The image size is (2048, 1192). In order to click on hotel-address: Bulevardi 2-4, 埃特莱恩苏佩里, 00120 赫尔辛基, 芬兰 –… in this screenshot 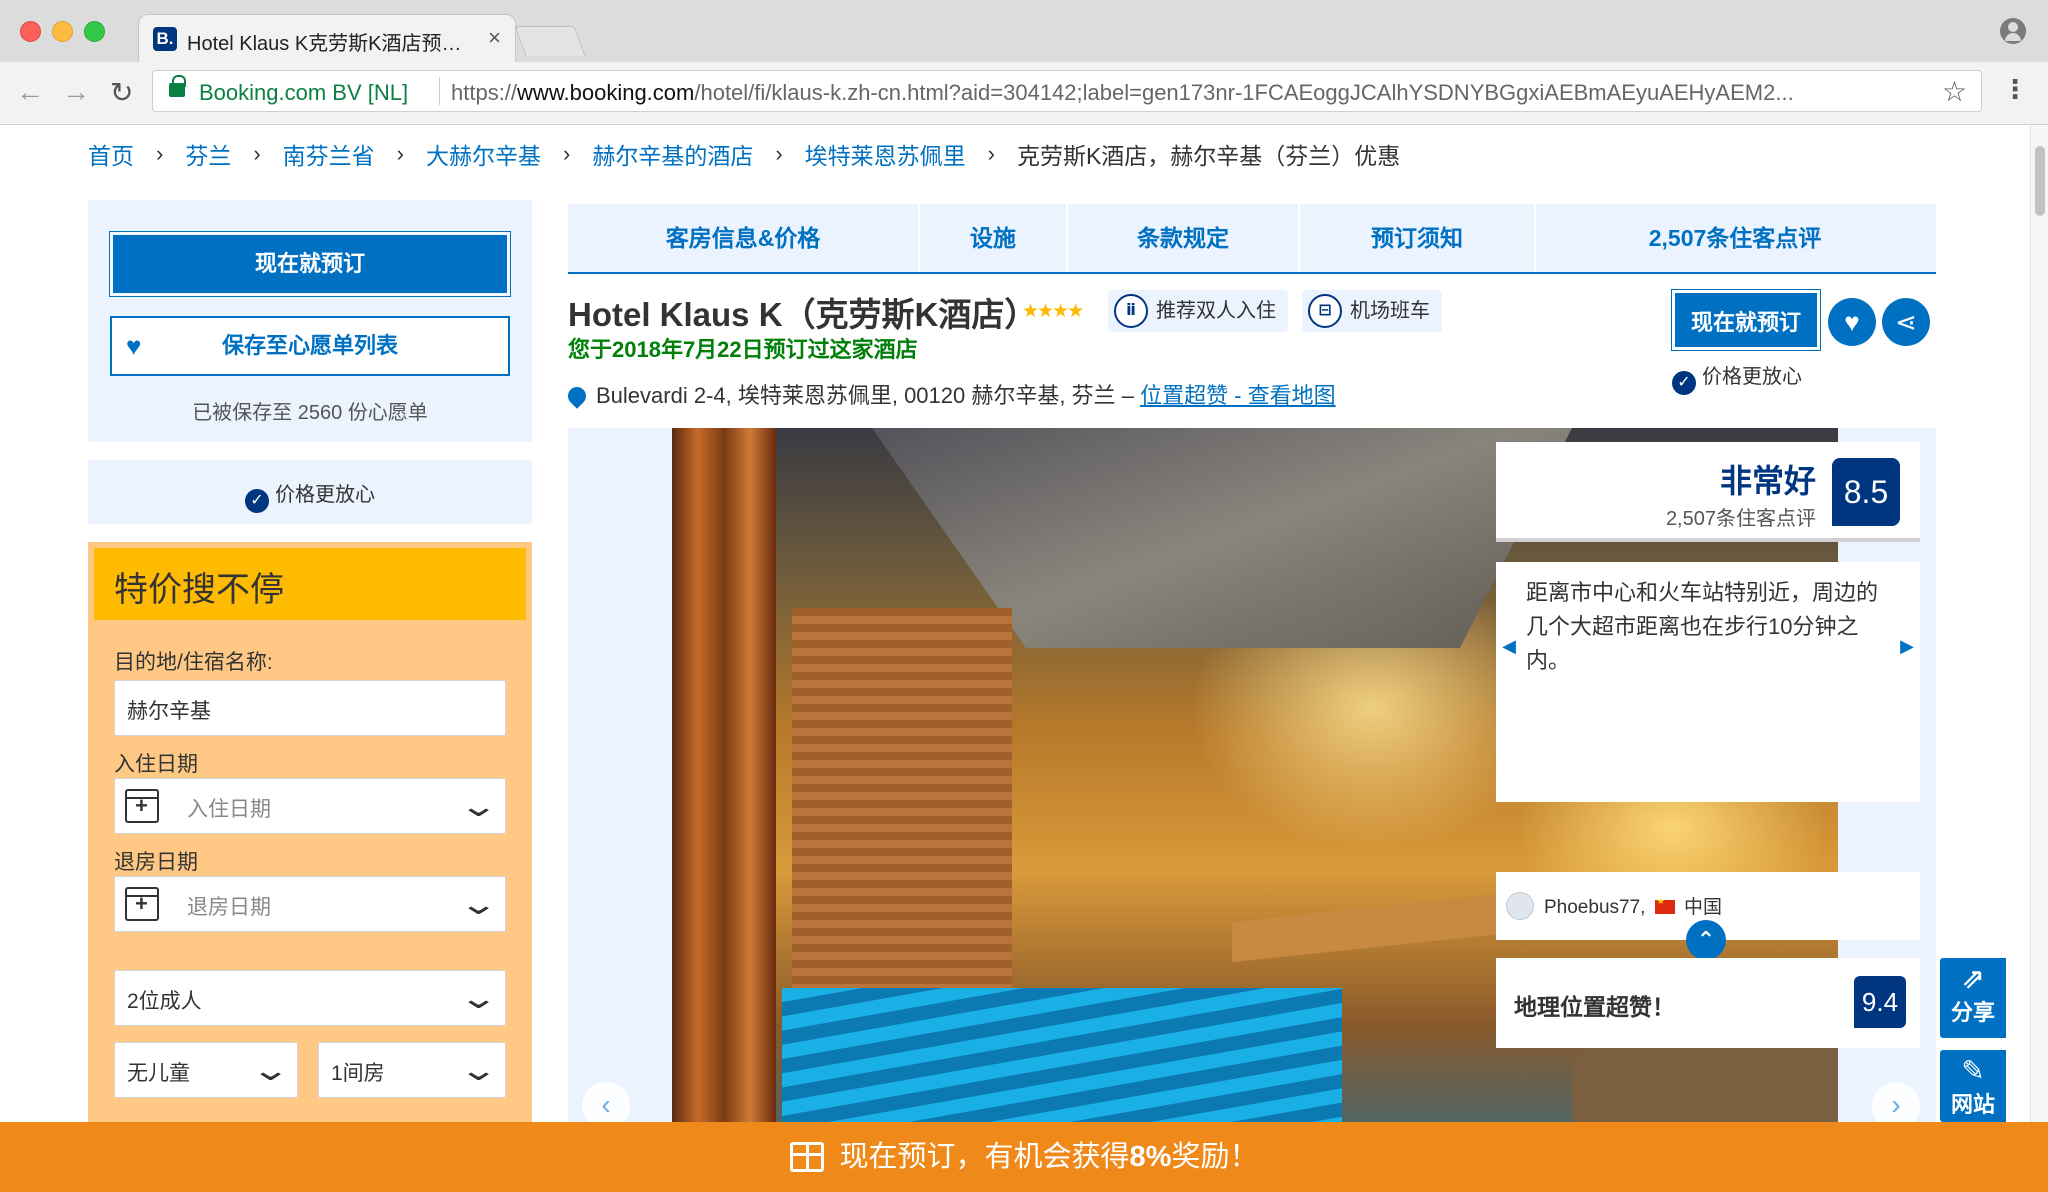, I will do `click(950, 394)`.